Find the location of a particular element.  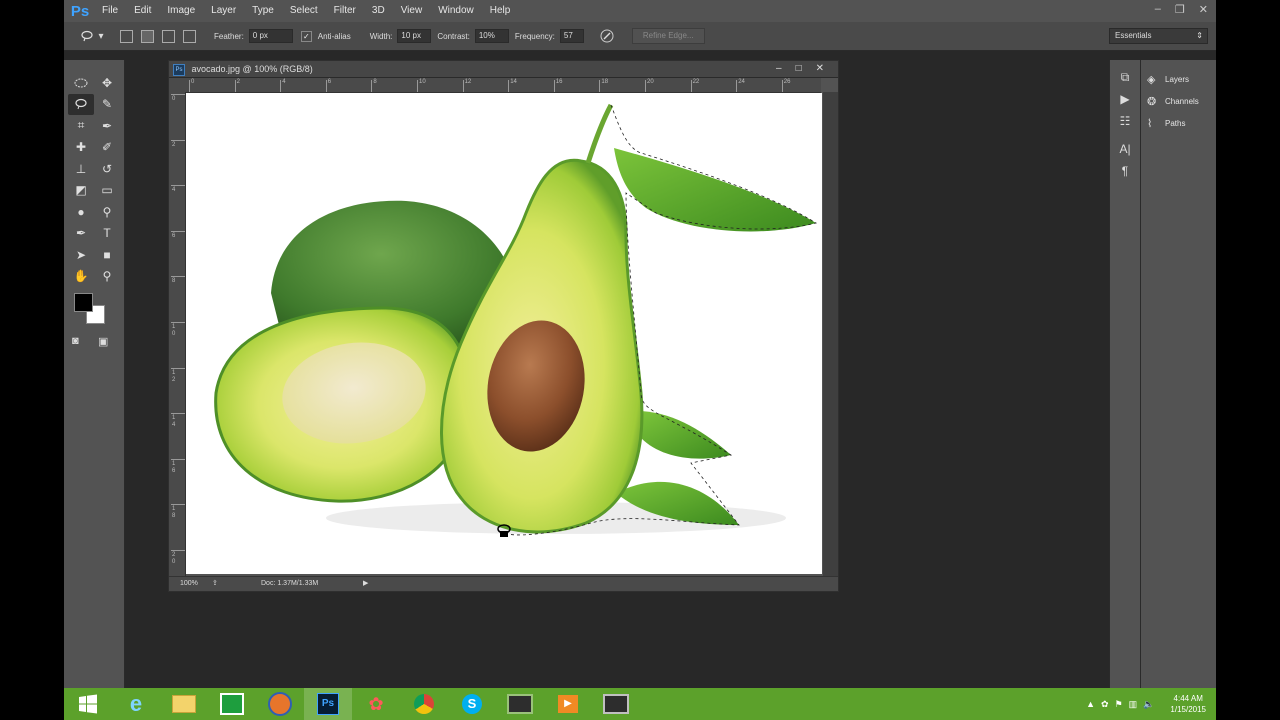

history-brush-icon: ↺ is located at coordinates (107, 168).